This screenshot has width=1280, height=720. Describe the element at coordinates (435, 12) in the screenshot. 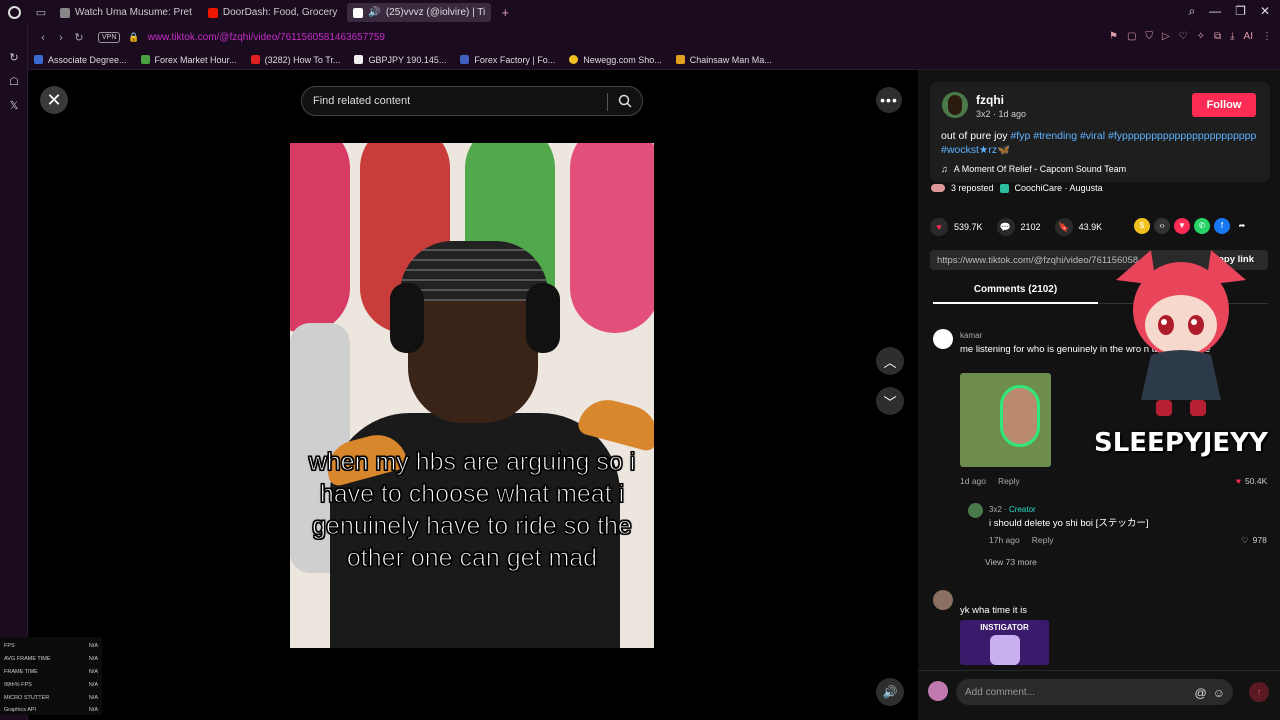

I see `tab-label: (25)vvvz (@iolvire) | Ti` at that location.